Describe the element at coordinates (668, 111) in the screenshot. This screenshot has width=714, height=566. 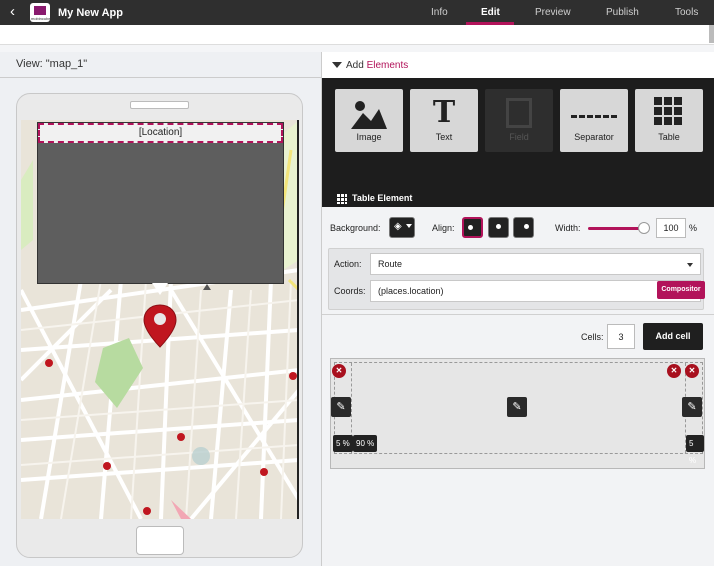
I see `table-icon` at that location.